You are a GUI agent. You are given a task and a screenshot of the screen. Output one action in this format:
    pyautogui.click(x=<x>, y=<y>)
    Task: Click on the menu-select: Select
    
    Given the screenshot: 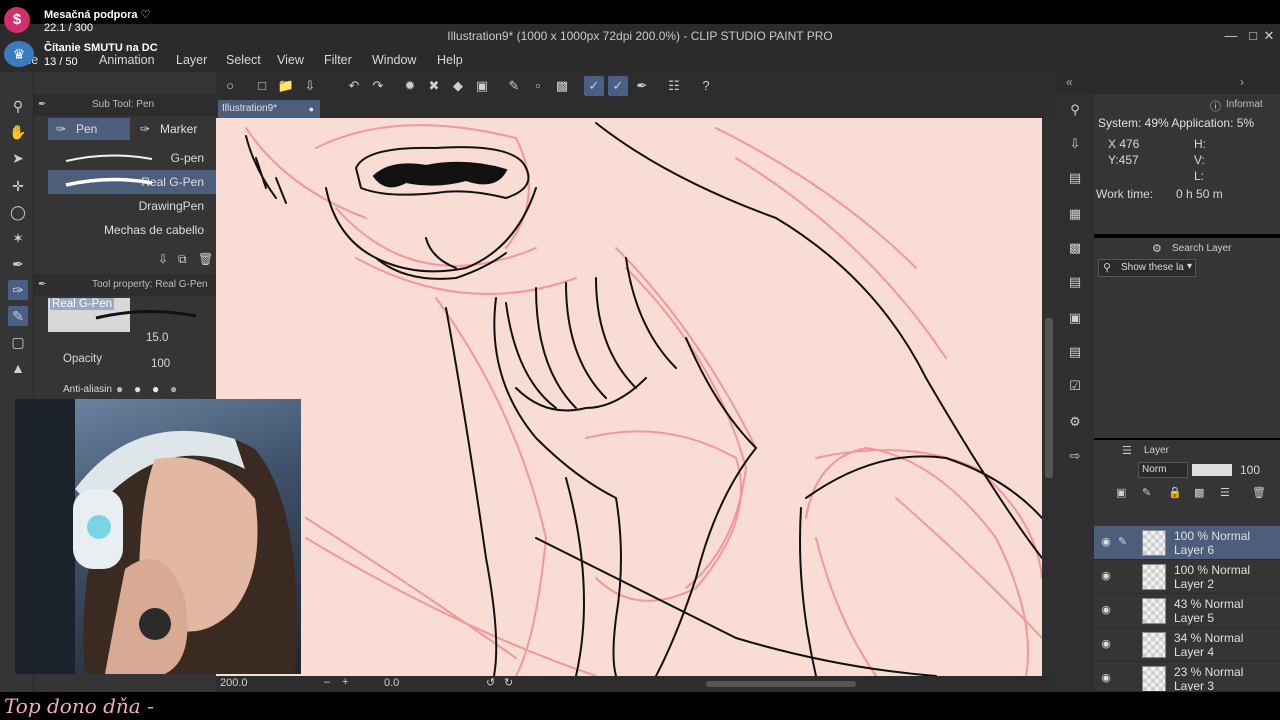 What is the action you would take?
    pyautogui.click(x=243, y=60)
    